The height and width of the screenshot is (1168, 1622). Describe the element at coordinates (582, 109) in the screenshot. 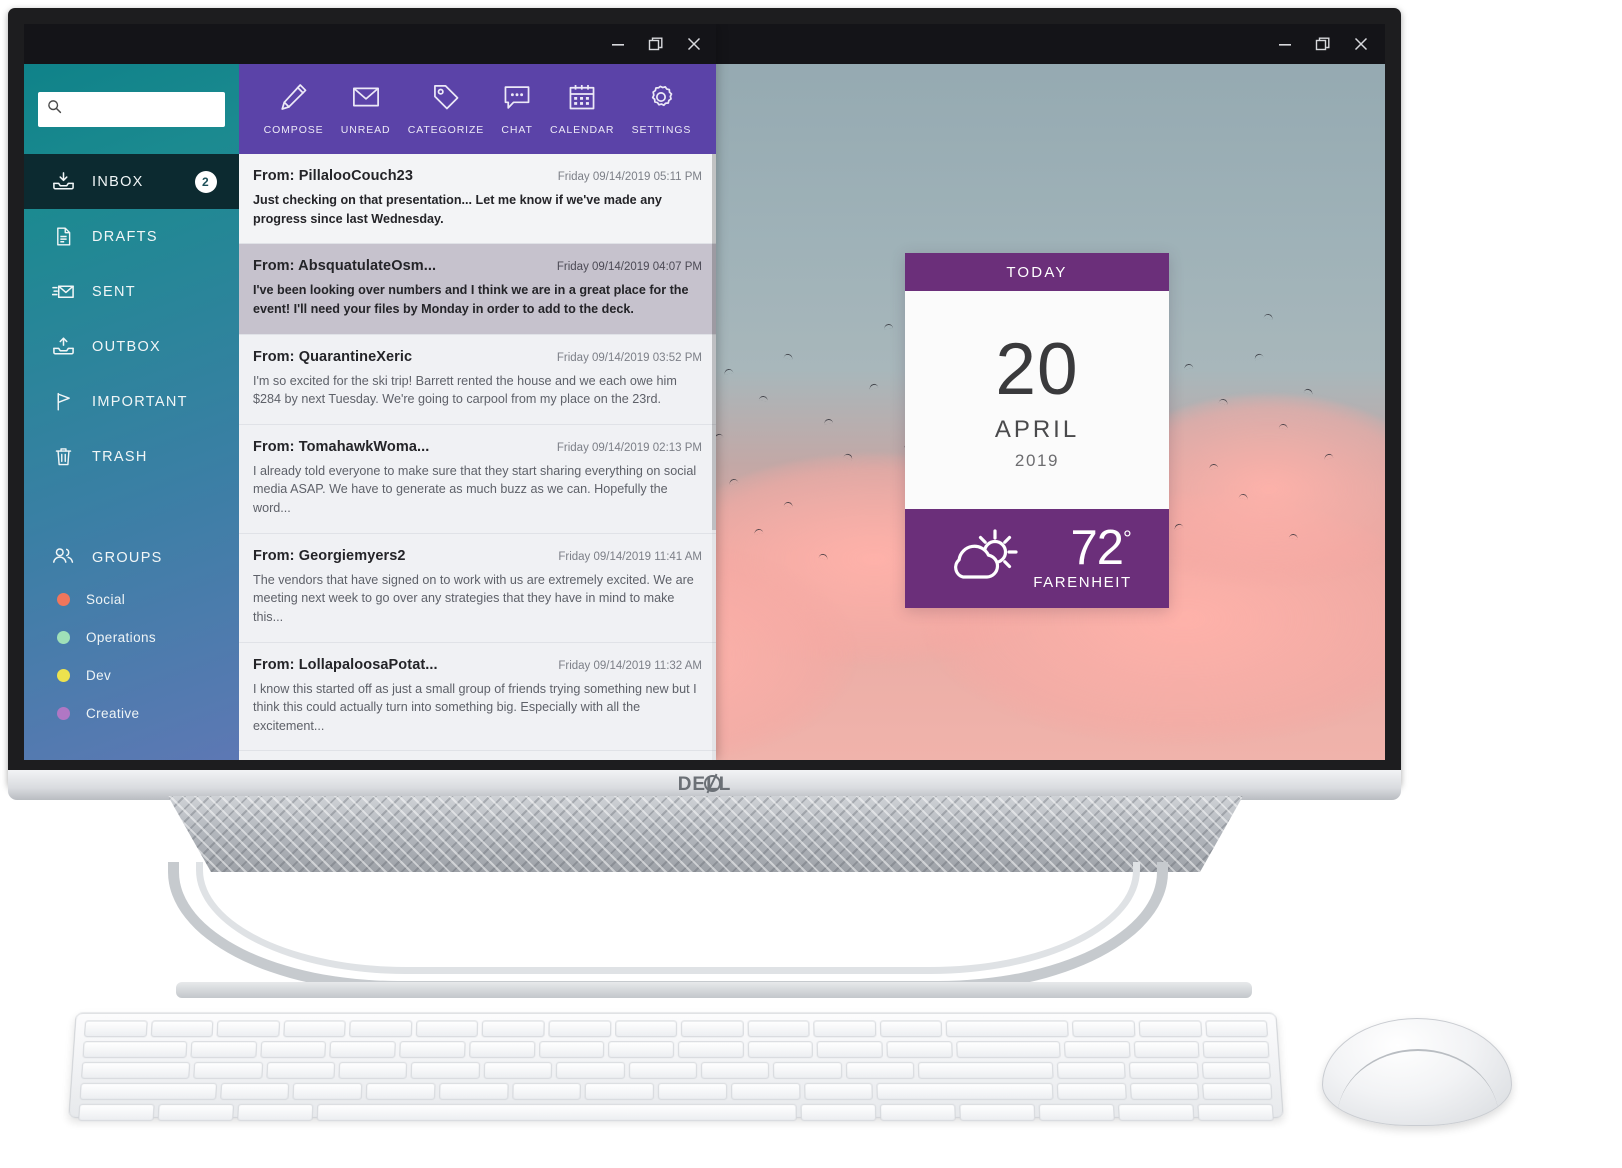

I see `toolbar-button-calendar: CALENDAR` at that location.